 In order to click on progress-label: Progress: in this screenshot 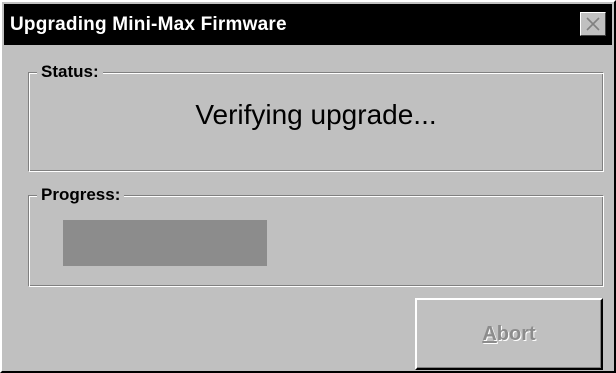, I will do `click(81, 195)`.